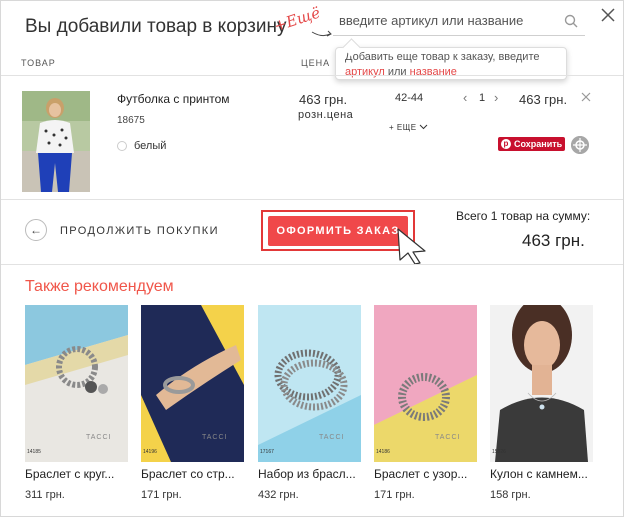 Image resolution: width=624 pixels, height=517 pixels. I want to click on total-label: Всего 1 товар на сумму:, so click(523, 216).